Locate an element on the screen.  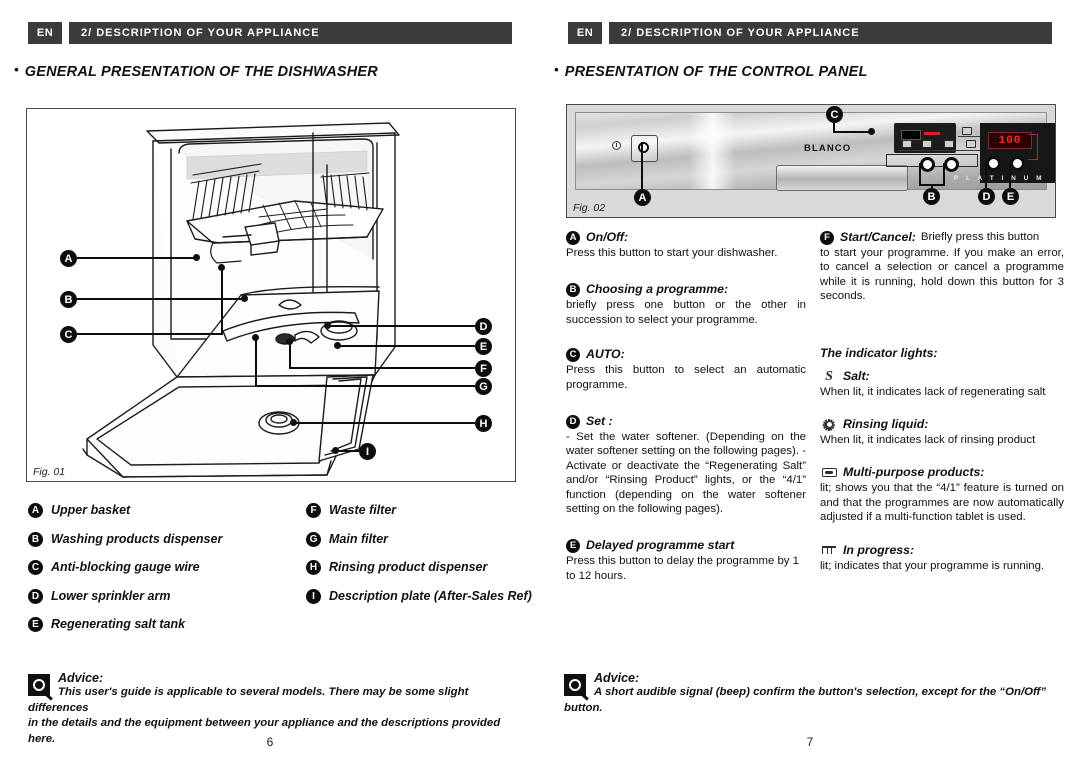
callout-d: D is located at coordinates (483, 326).